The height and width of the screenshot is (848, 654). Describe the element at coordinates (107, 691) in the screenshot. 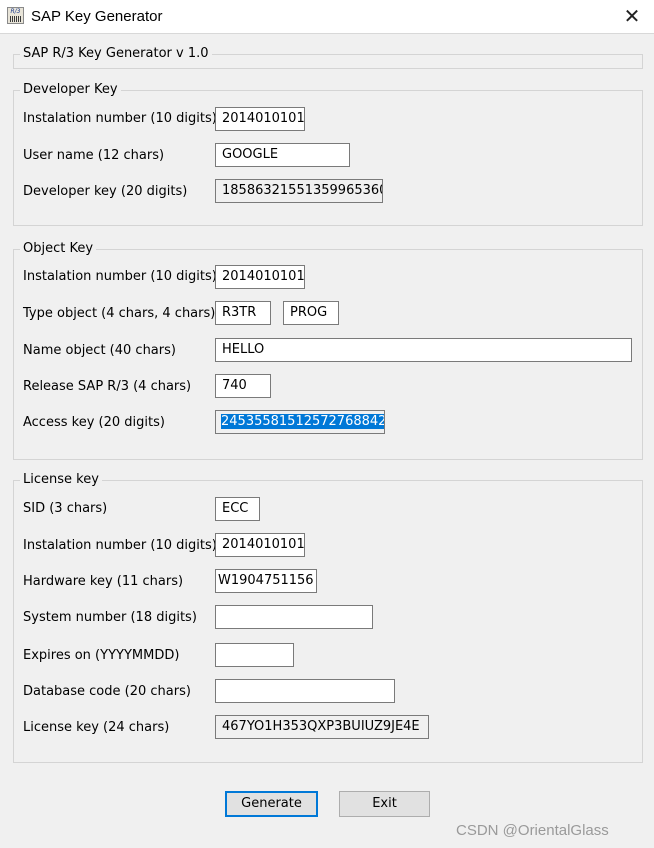

I see `database-code-label: Database code (20 chars)` at that location.